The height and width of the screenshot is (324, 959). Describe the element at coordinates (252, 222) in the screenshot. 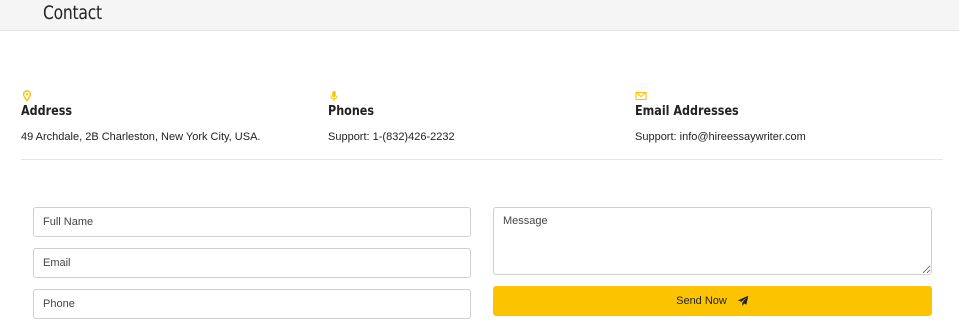

I see `full-name-input` at that location.